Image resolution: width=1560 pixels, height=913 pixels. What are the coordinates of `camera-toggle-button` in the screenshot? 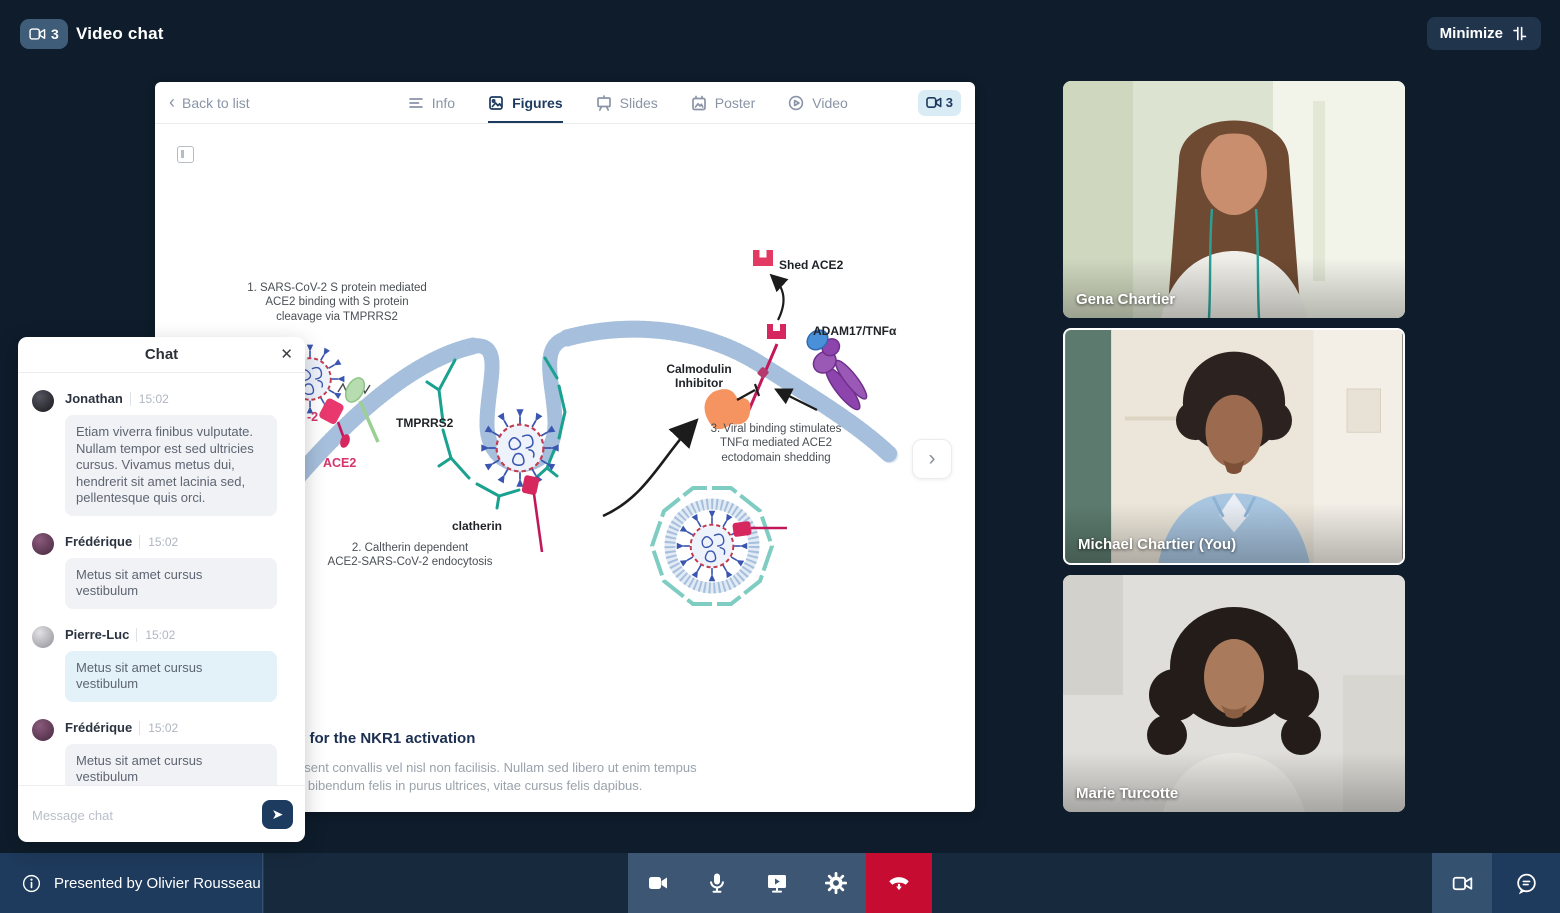 It's located at (1462, 883).